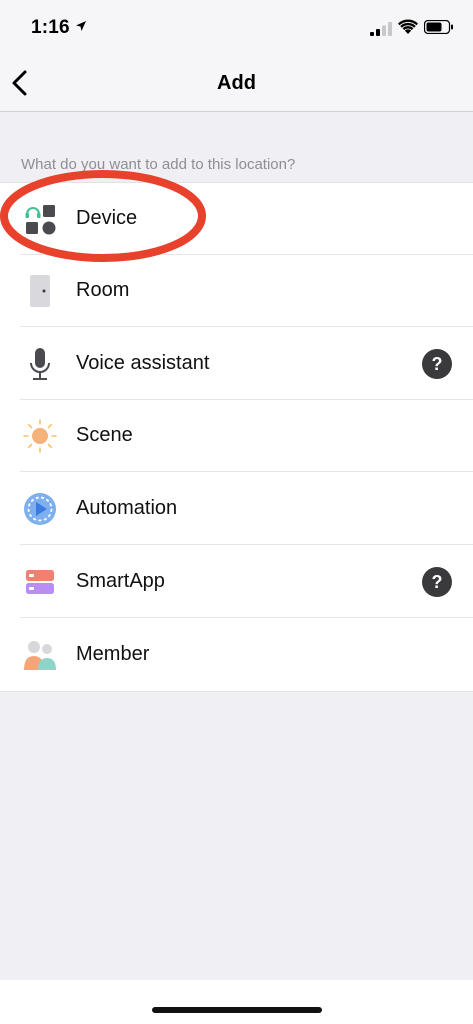 The width and height of the screenshot is (473, 1024). I want to click on list-item-device: Device, so click(236, 219).